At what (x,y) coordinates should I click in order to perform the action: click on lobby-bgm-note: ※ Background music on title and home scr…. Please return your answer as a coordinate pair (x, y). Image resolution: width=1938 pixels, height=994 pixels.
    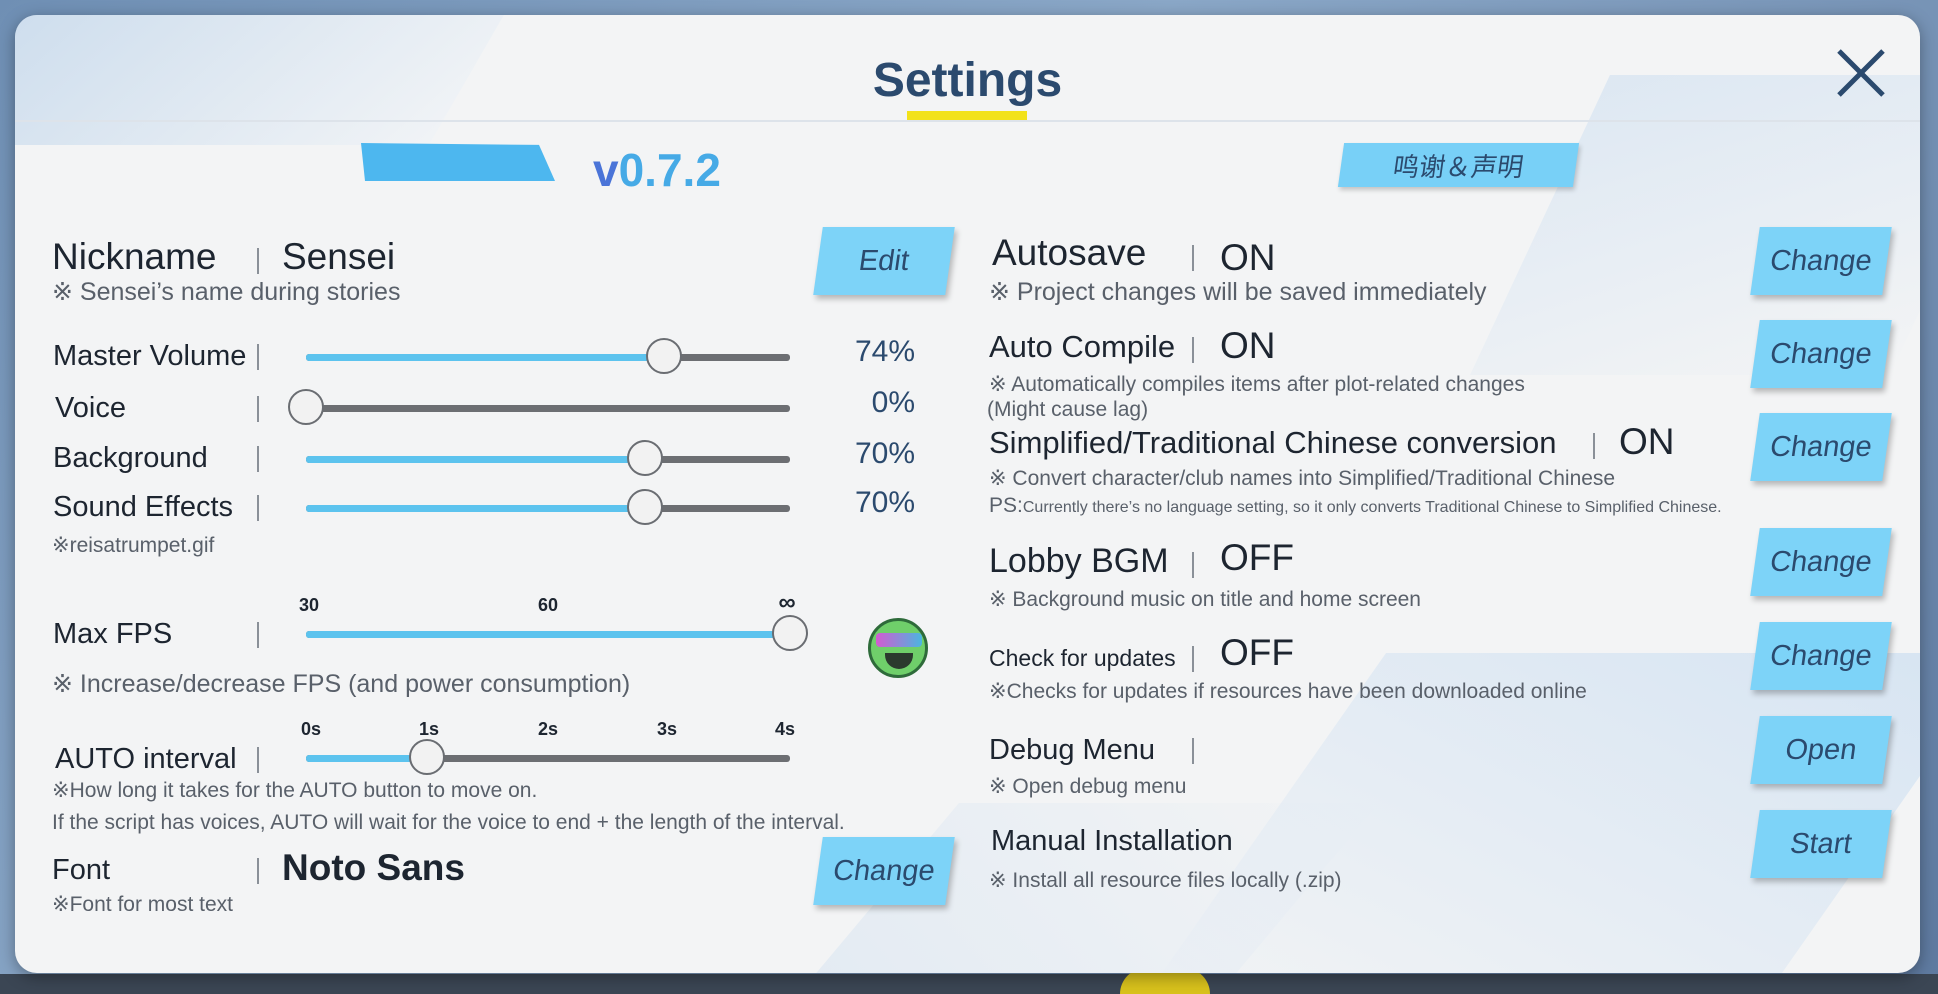
    Looking at the image, I should click on (1205, 599).